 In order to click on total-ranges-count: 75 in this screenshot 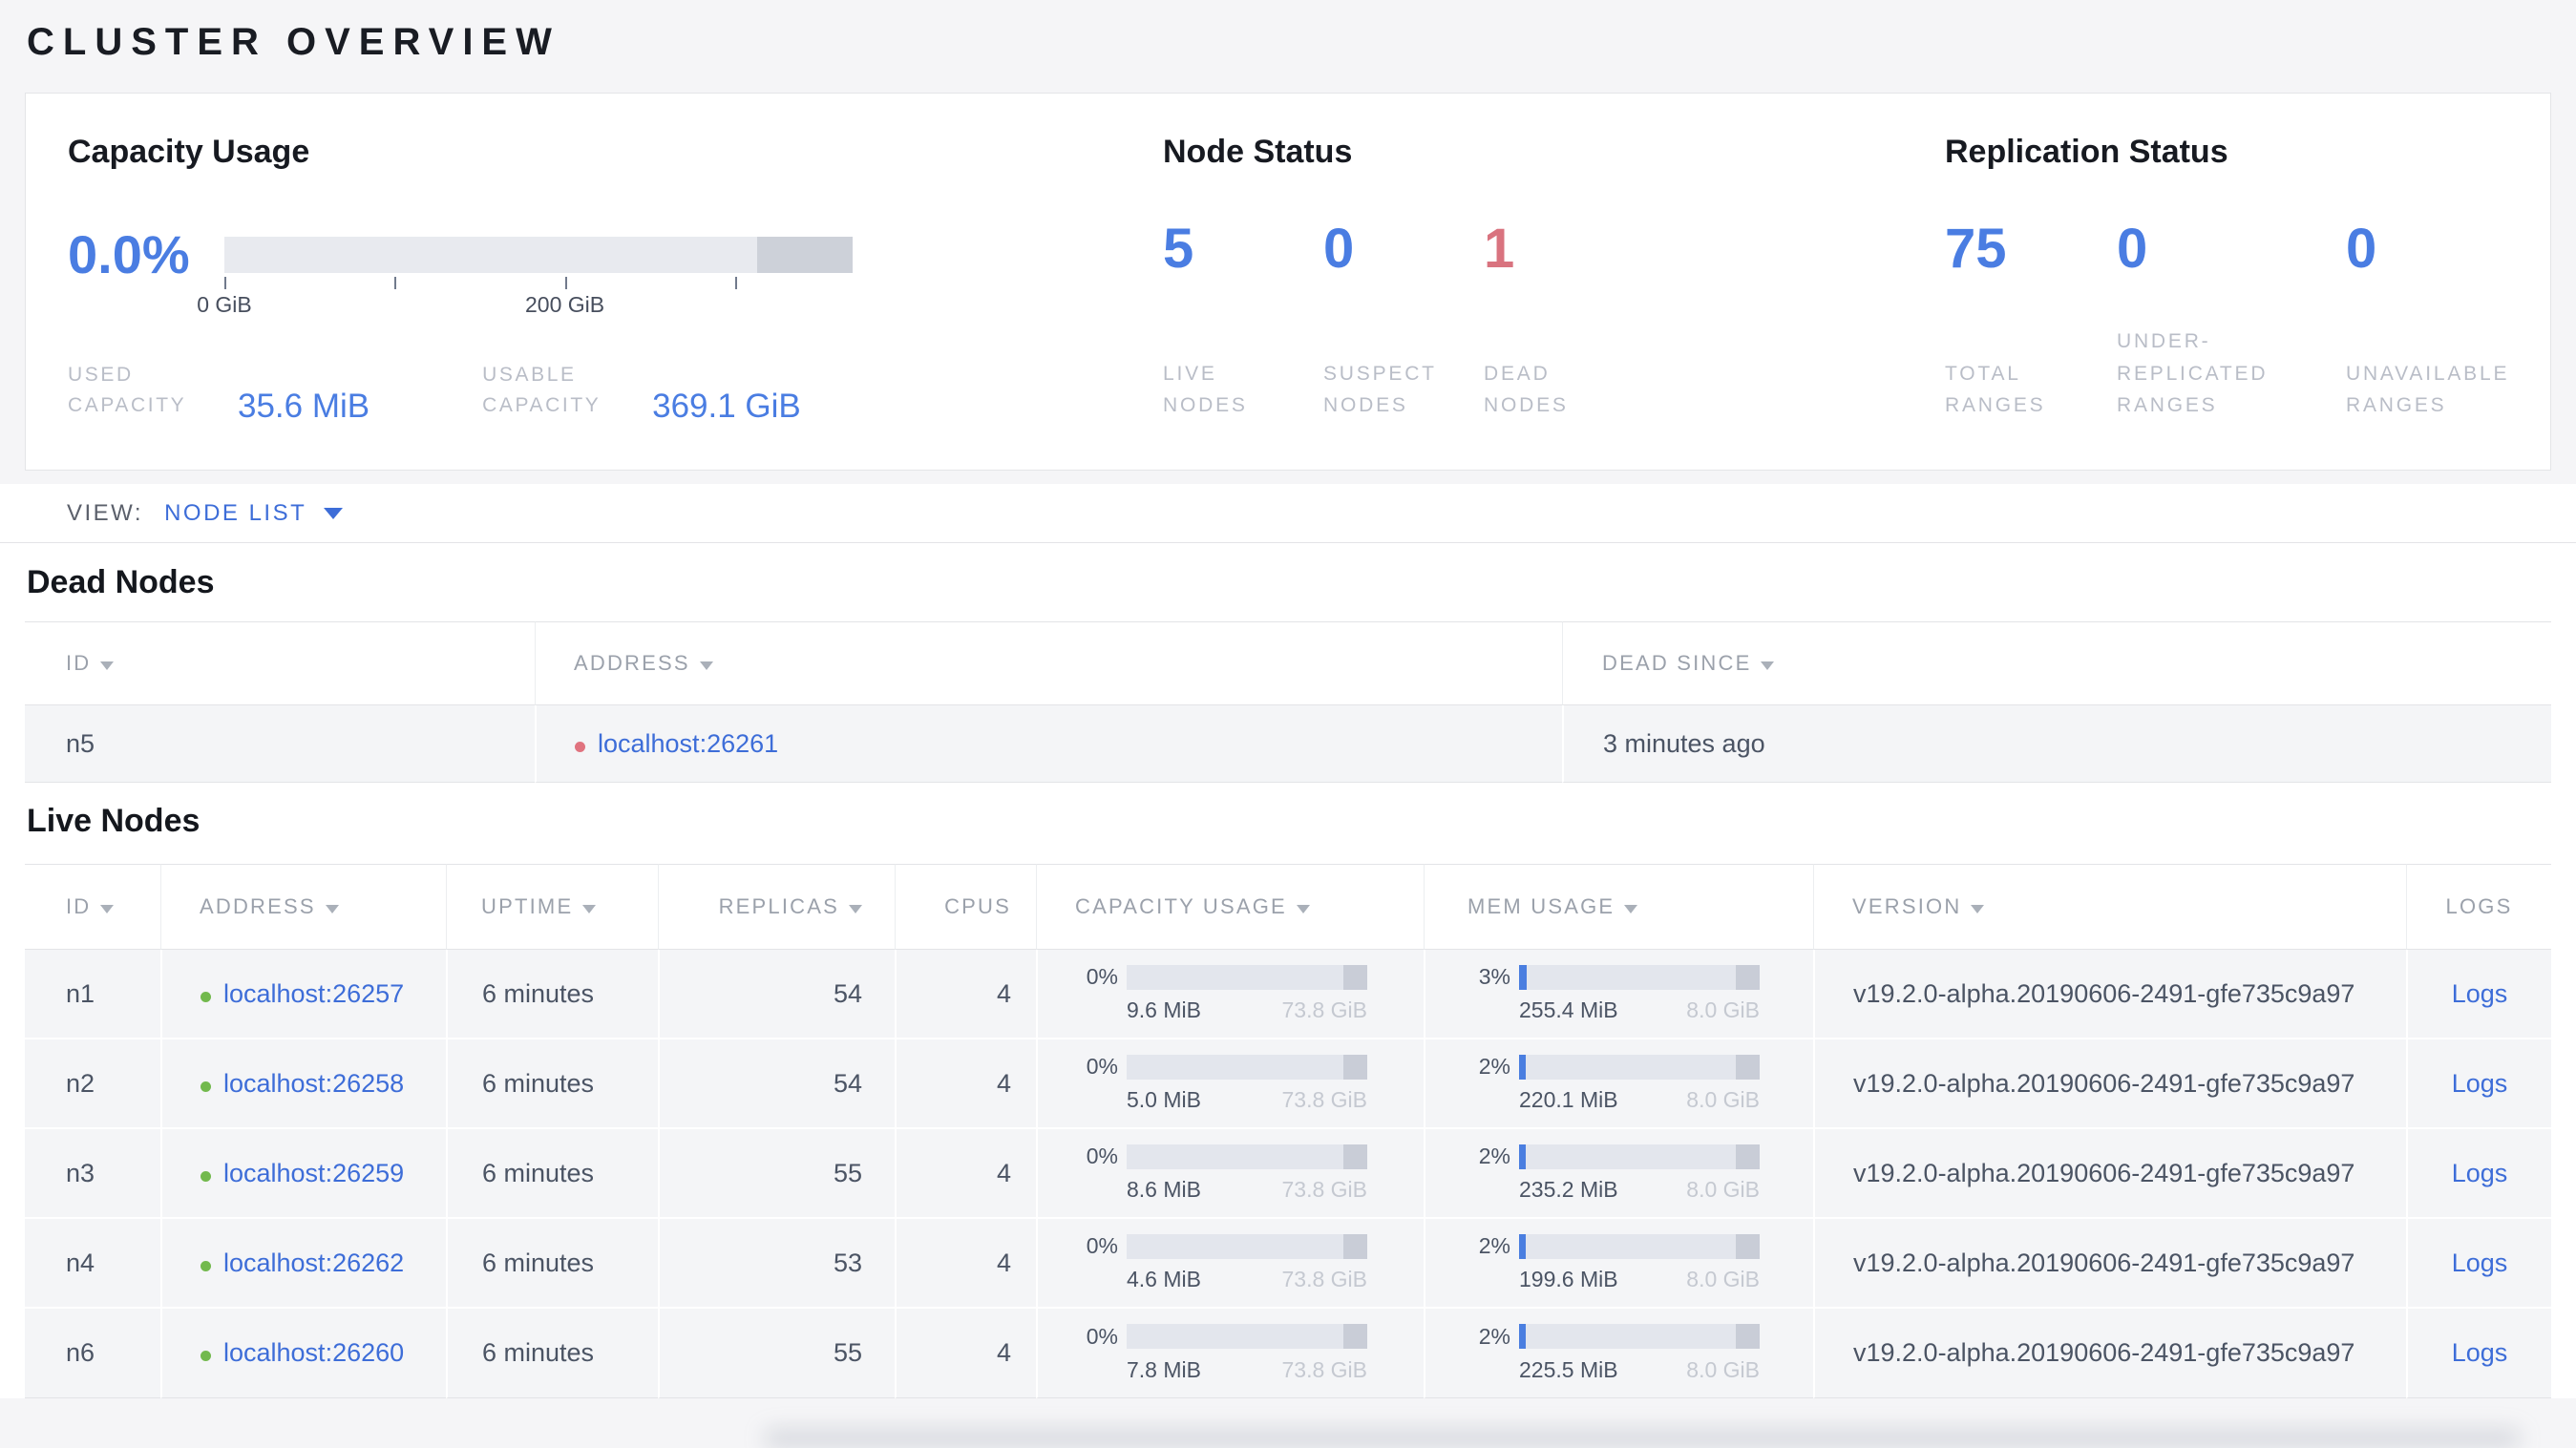, I will do `click(1976, 249)`.